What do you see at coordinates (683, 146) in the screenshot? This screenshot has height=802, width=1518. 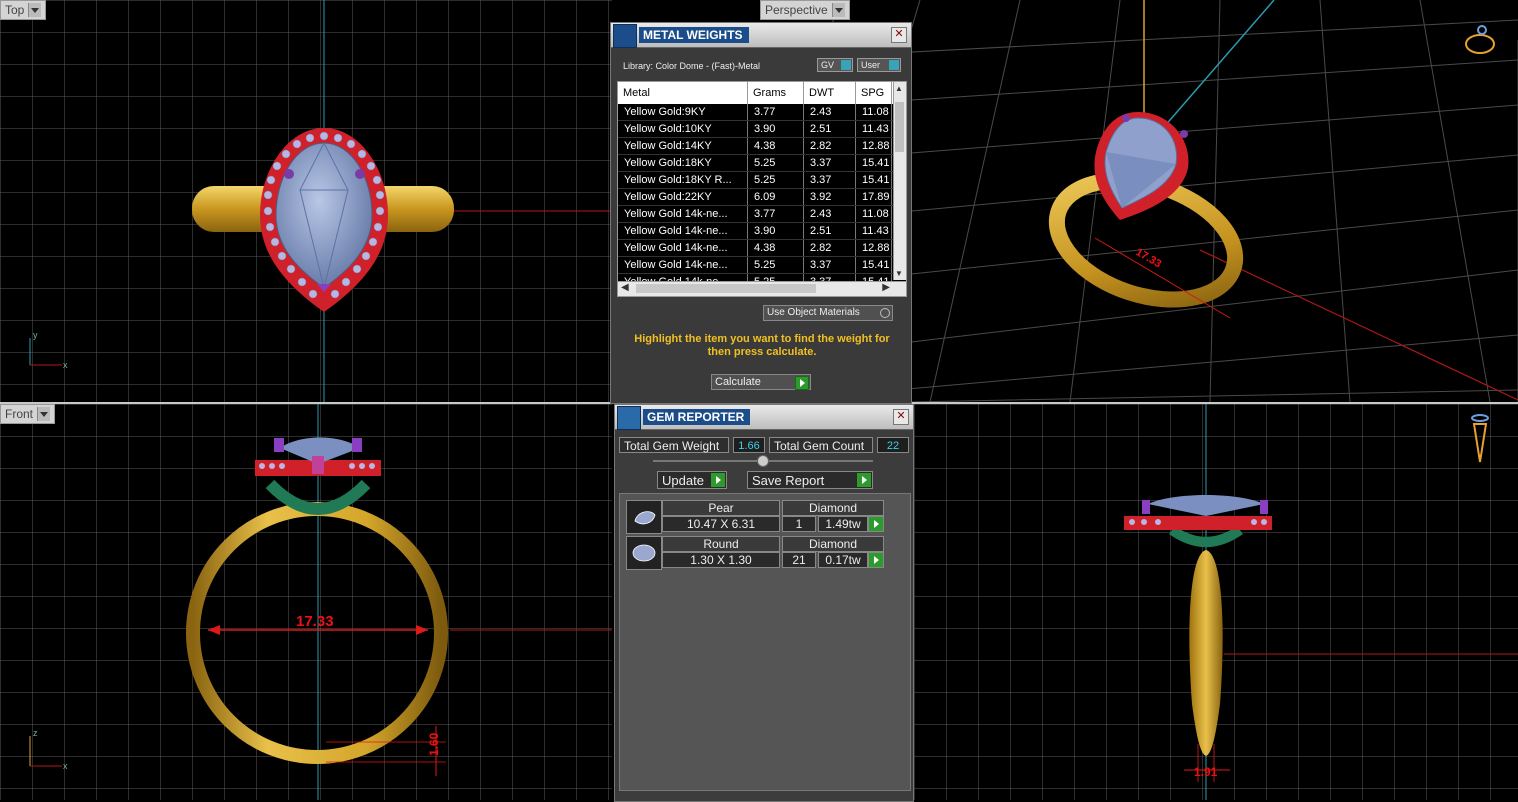 I see `metal-name: Yellow Gold:14KY` at bounding box center [683, 146].